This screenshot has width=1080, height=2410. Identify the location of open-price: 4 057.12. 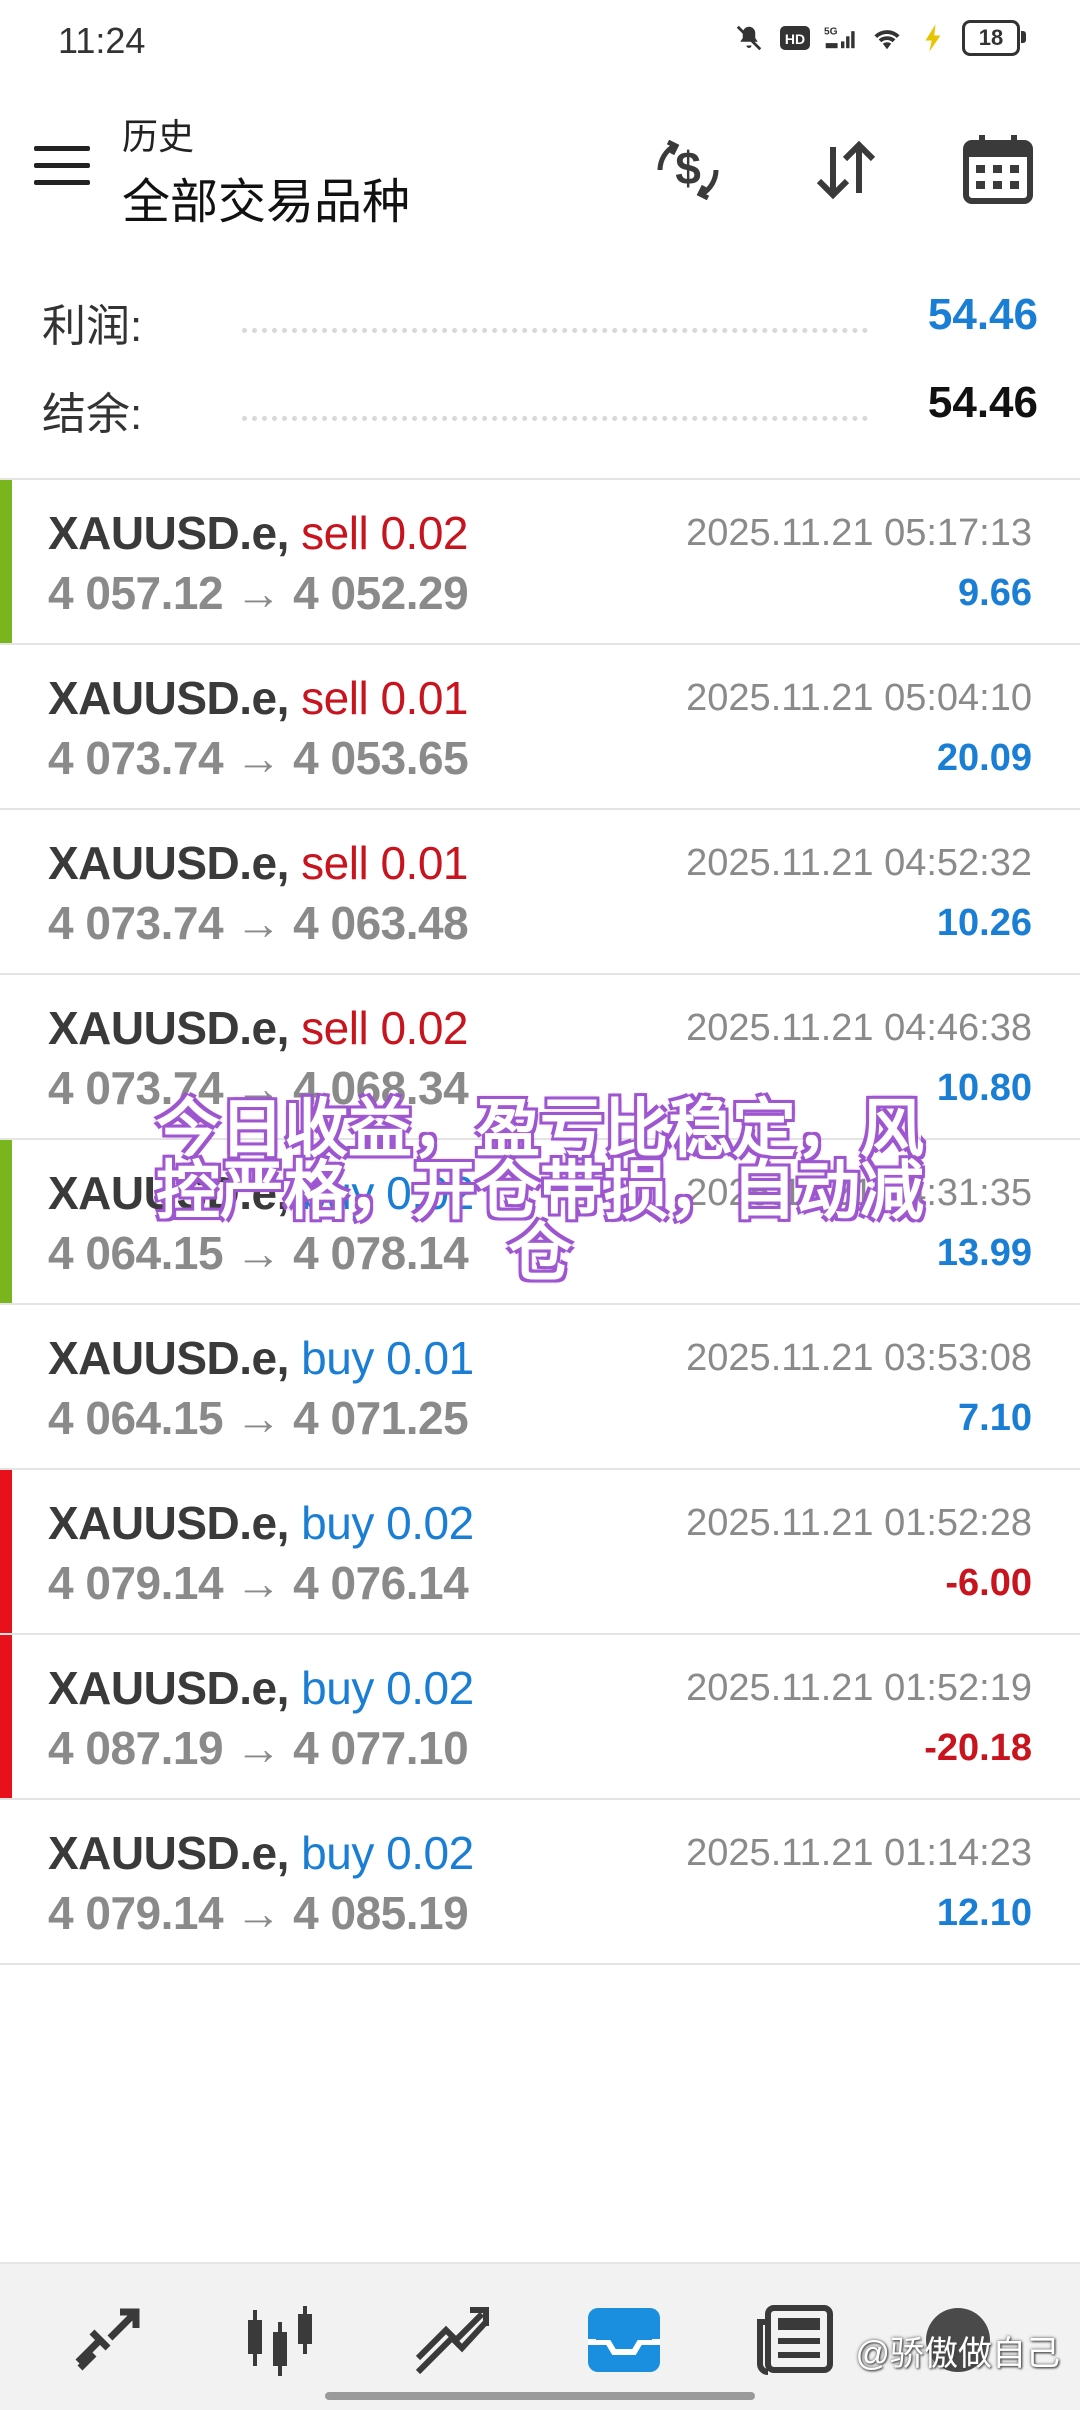
(136, 593).